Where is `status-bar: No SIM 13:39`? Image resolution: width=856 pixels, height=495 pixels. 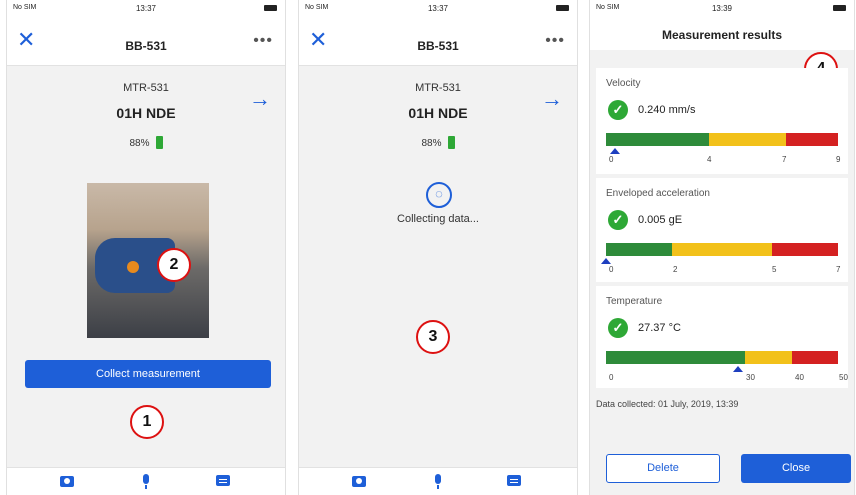
status-bar: No SIM 13:39 is located at coordinates (722, 8).